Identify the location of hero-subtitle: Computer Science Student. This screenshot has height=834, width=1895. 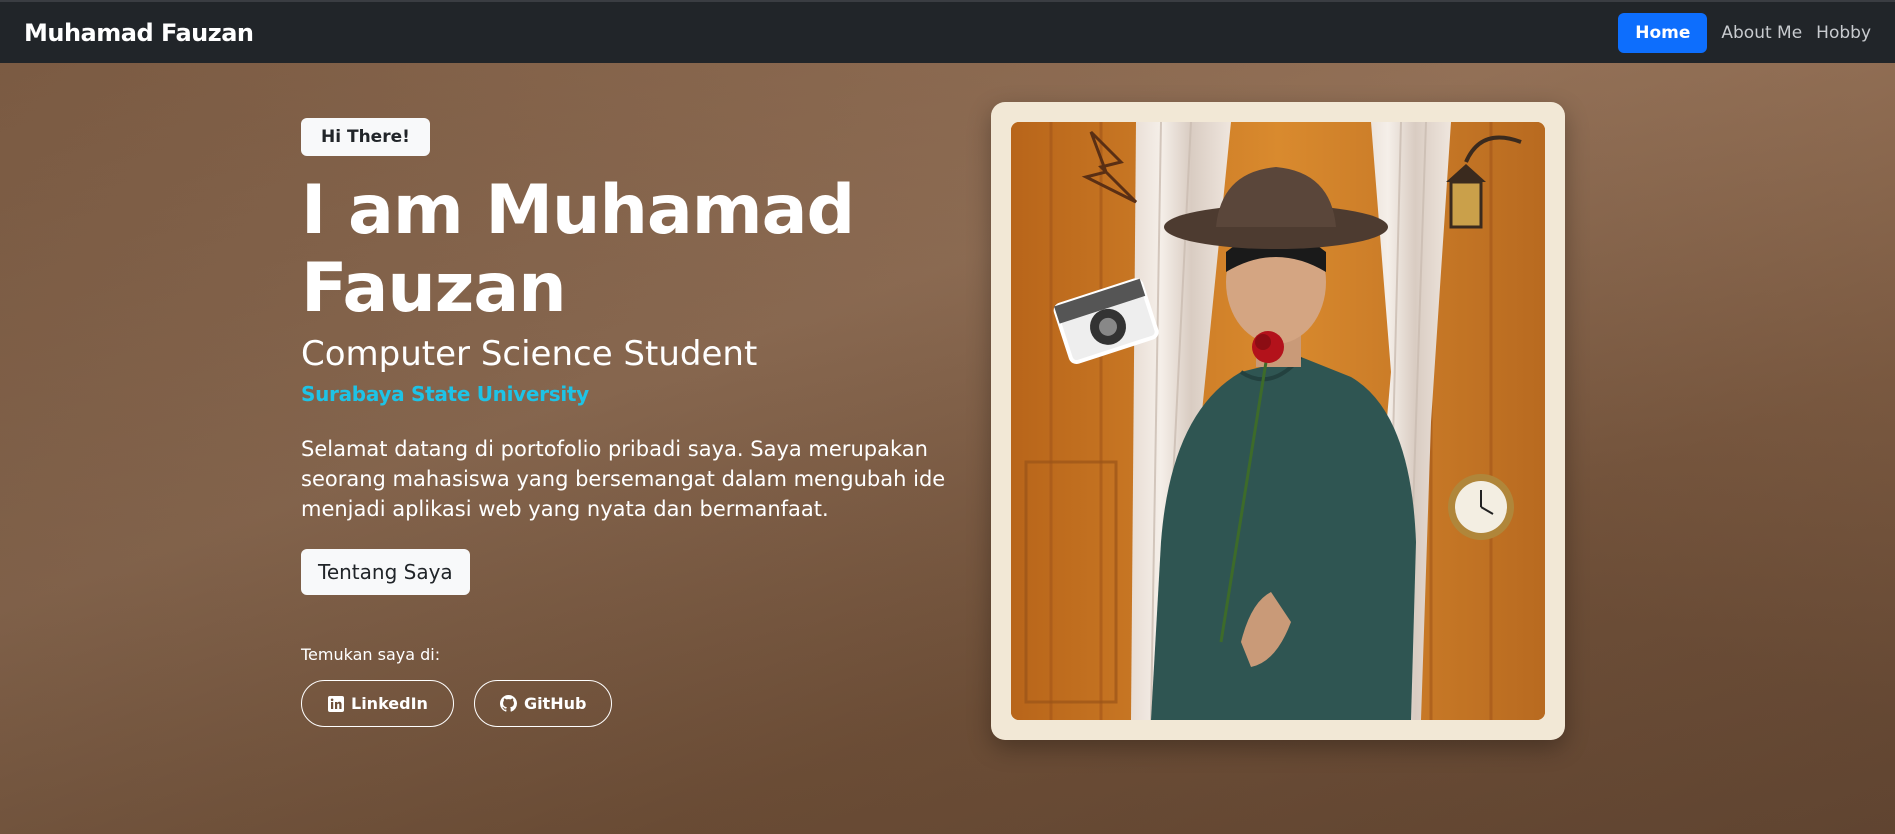
(529, 354).